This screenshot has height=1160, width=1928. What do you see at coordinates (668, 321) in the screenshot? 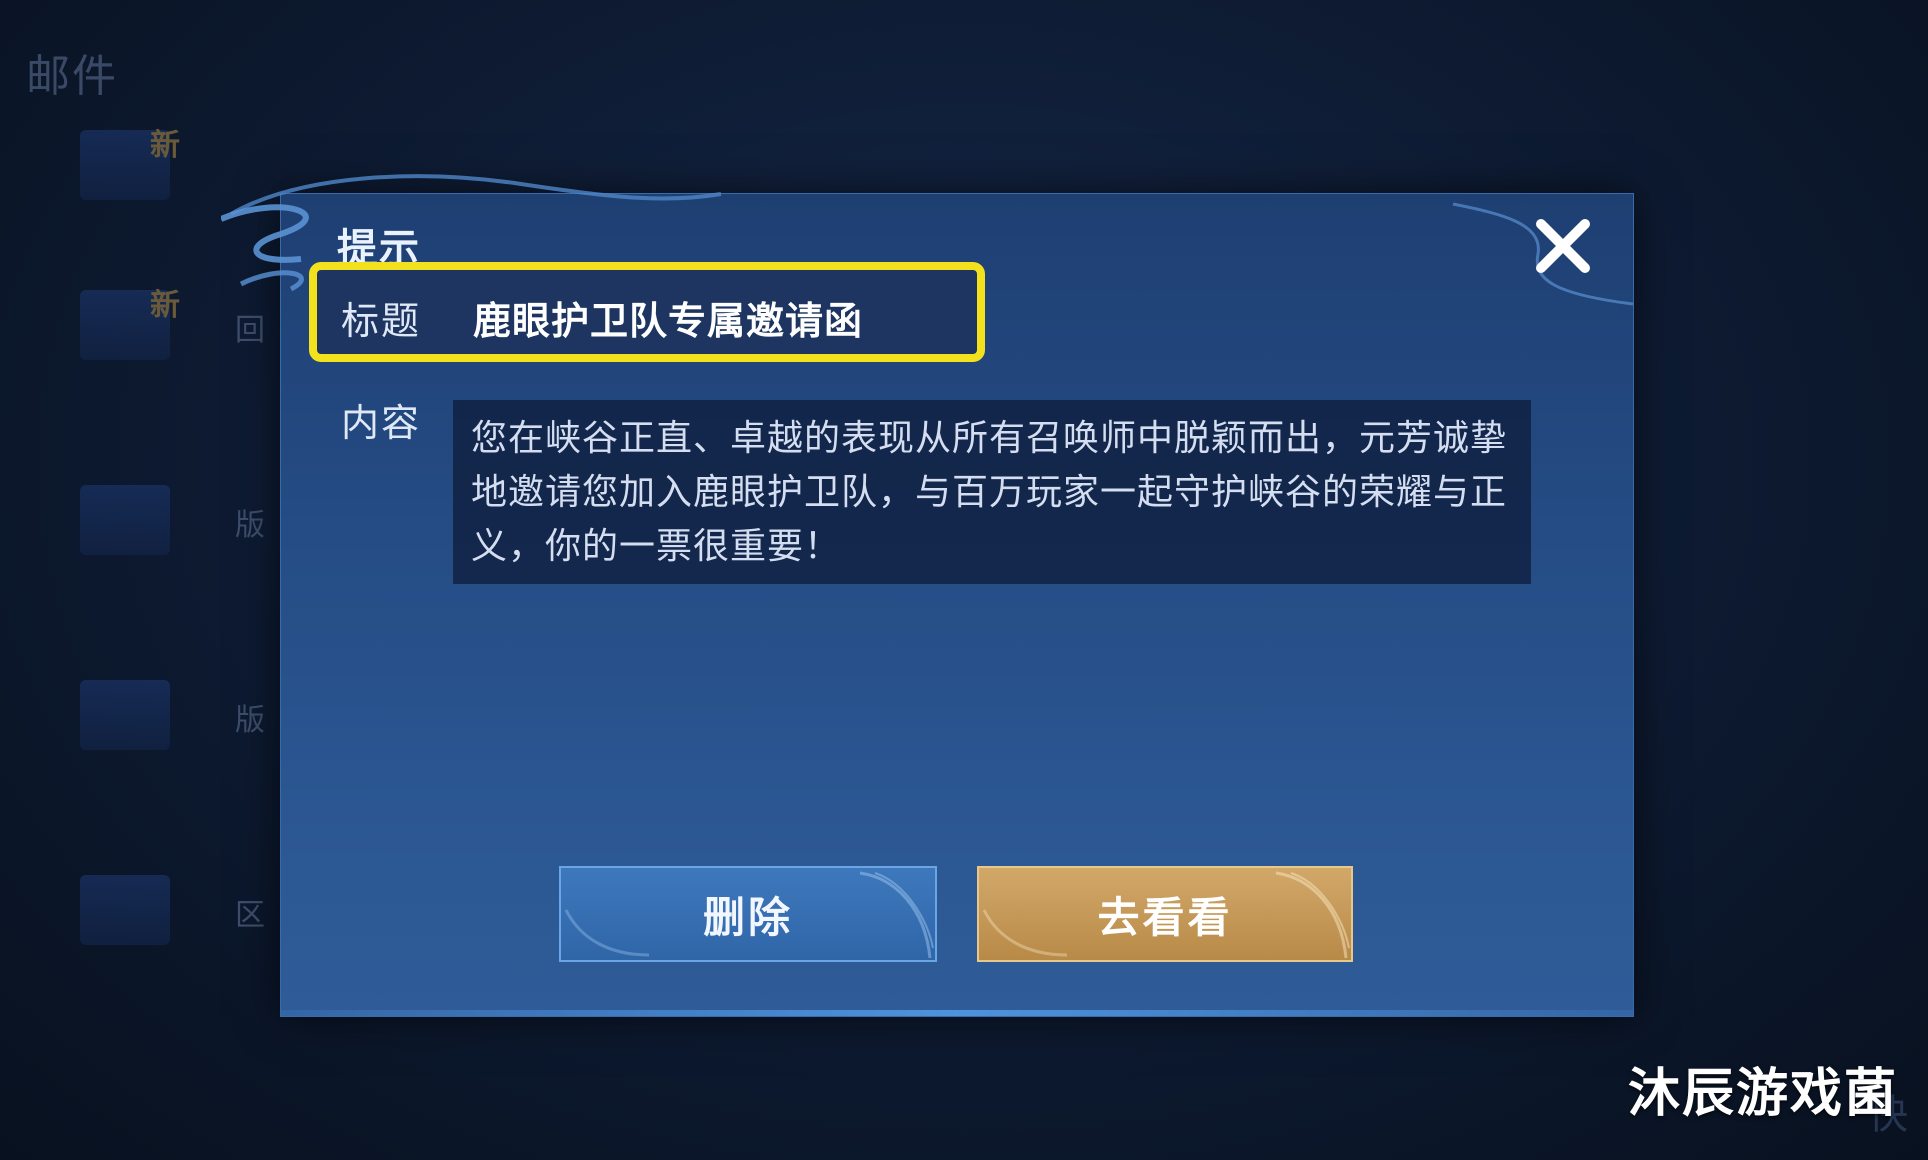
I see `subject-value: 鹿眼护卫队专属邀请函` at bounding box center [668, 321].